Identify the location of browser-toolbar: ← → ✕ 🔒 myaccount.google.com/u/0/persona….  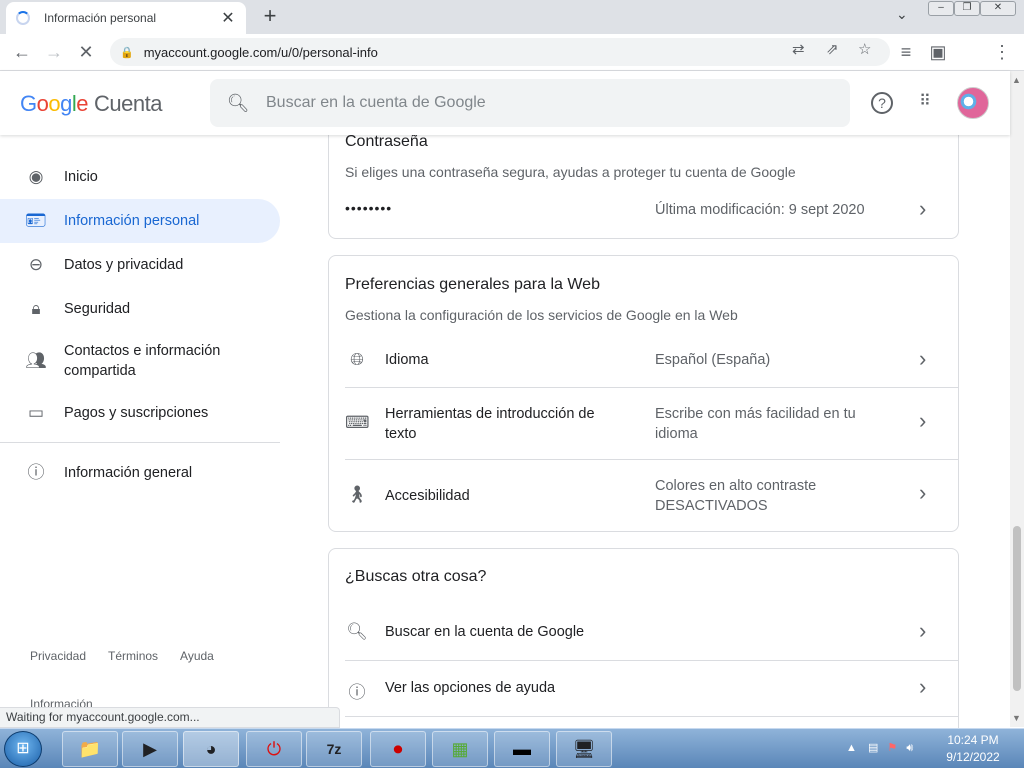
(512, 66).